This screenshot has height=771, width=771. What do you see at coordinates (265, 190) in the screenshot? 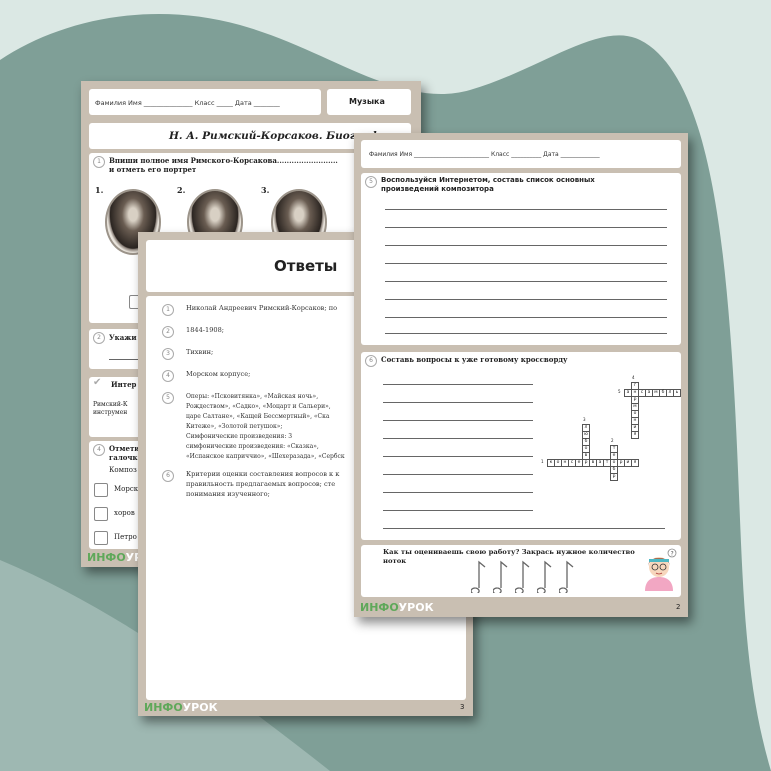
I see `portrait-number: 3.` at bounding box center [265, 190].